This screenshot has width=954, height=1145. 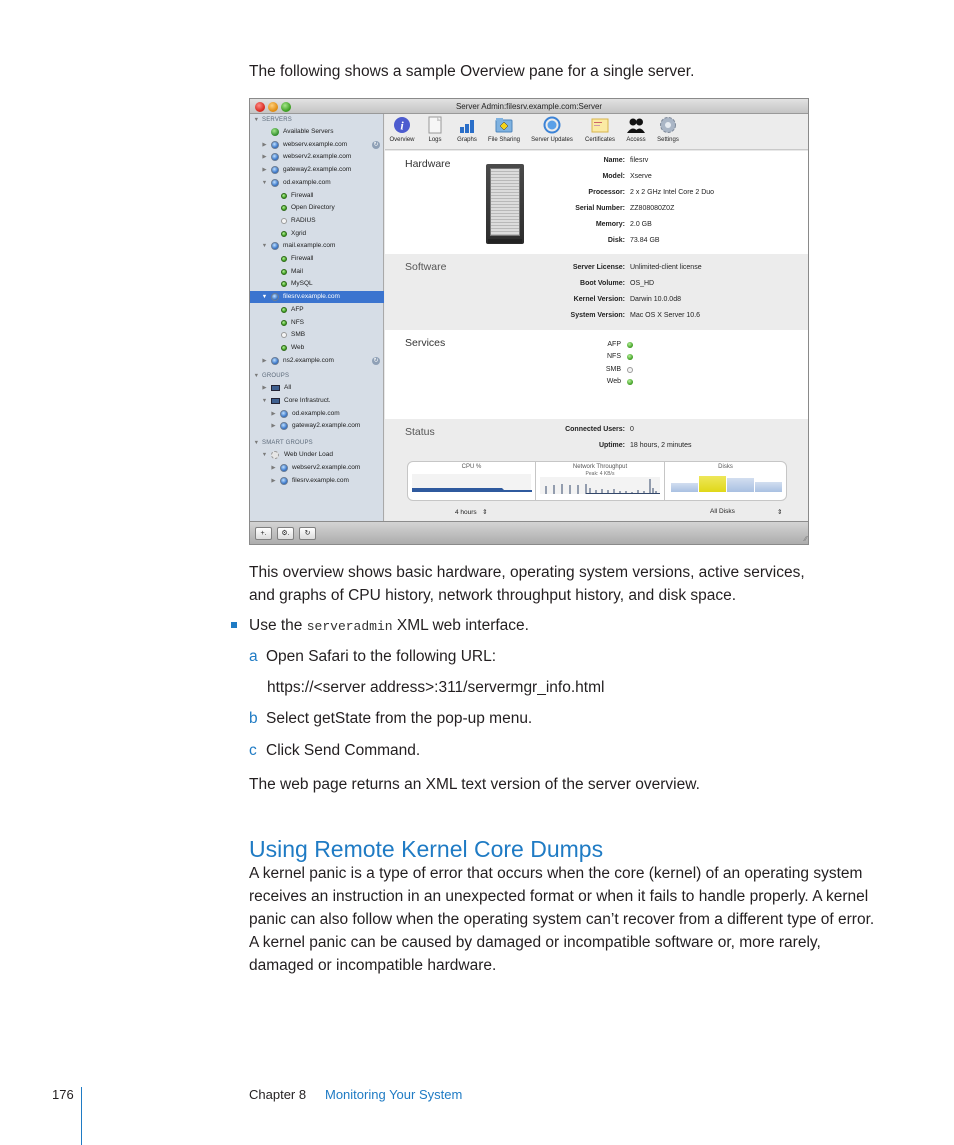 What do you see at coordinates (317, 284) in the screenshot?
I see `sidebar-item-service: MySQL` at bounding box center [317, 284].